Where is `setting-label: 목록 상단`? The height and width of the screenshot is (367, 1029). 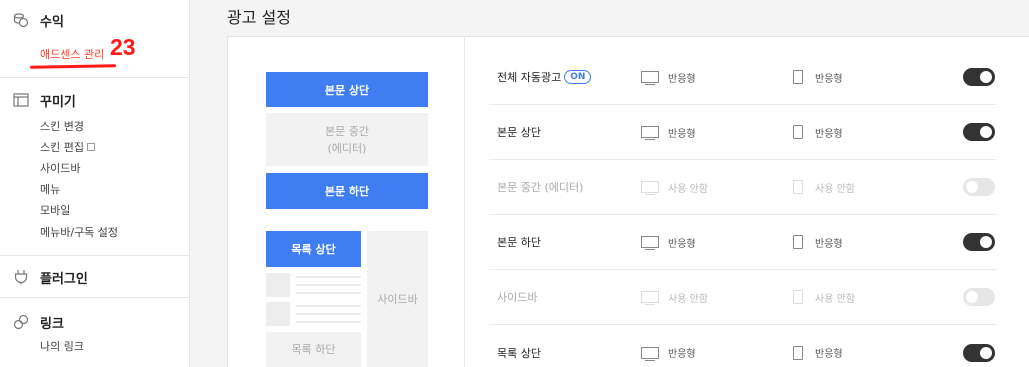
setting-label: 목록 상단 is located at coordinates (519, 353).